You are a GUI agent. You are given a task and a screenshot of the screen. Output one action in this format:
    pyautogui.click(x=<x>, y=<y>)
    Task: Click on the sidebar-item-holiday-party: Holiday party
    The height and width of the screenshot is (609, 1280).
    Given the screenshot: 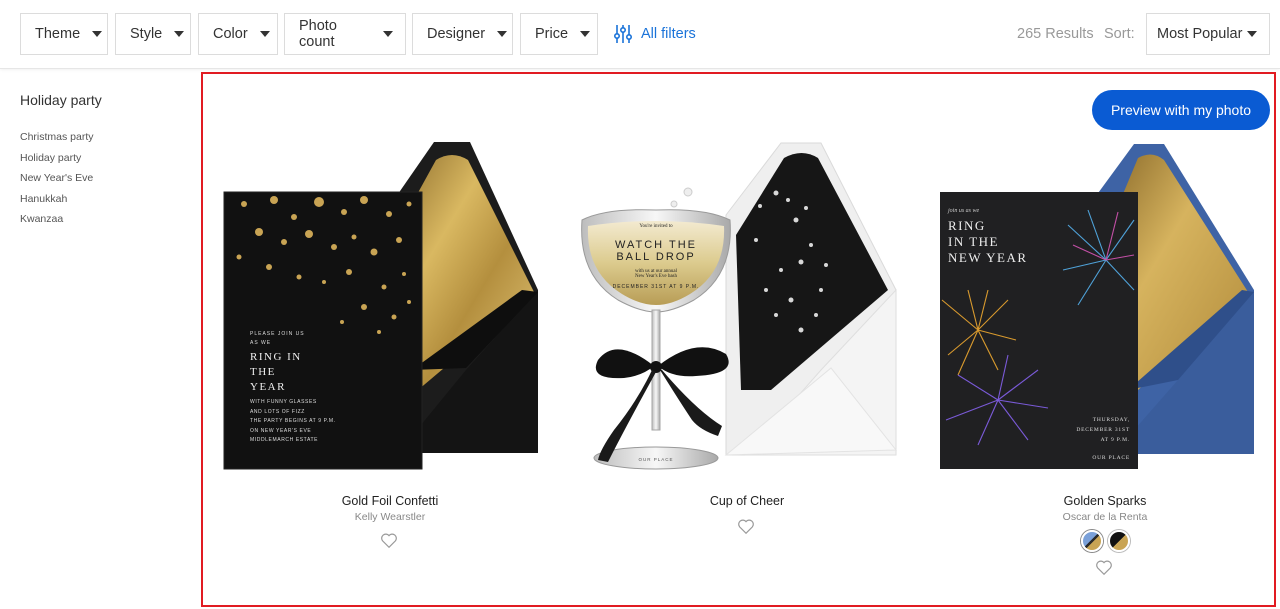 What is the action you would take?
    pyautogui.click(x=105, y=161)
    